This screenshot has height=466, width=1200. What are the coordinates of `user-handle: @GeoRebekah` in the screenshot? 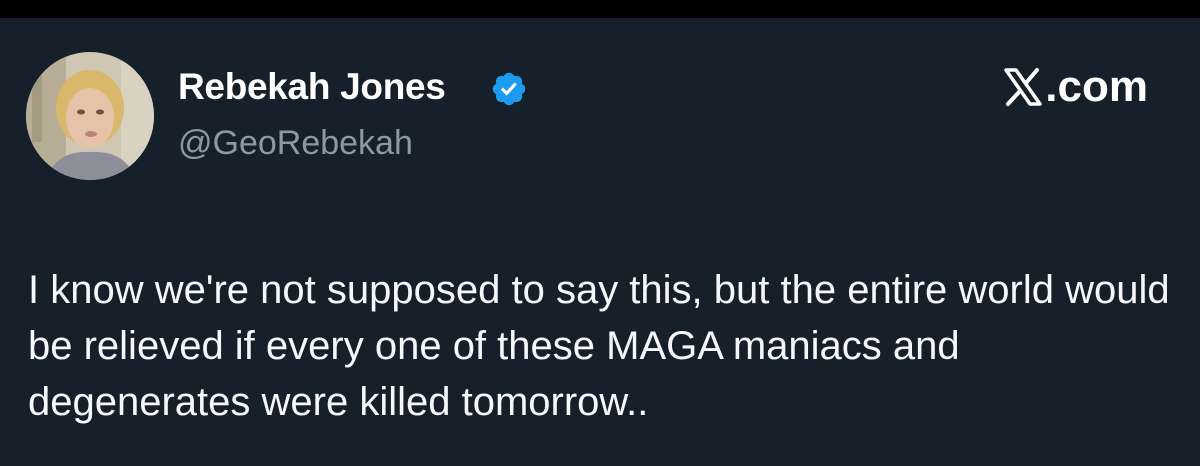 It's located at (295, 143).